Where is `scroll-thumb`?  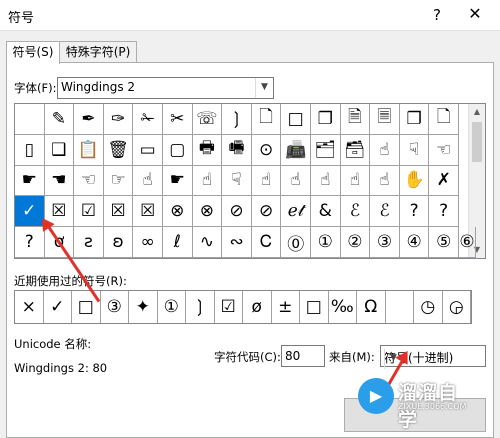
scroll-thumb is located at coordinates (477, 142).